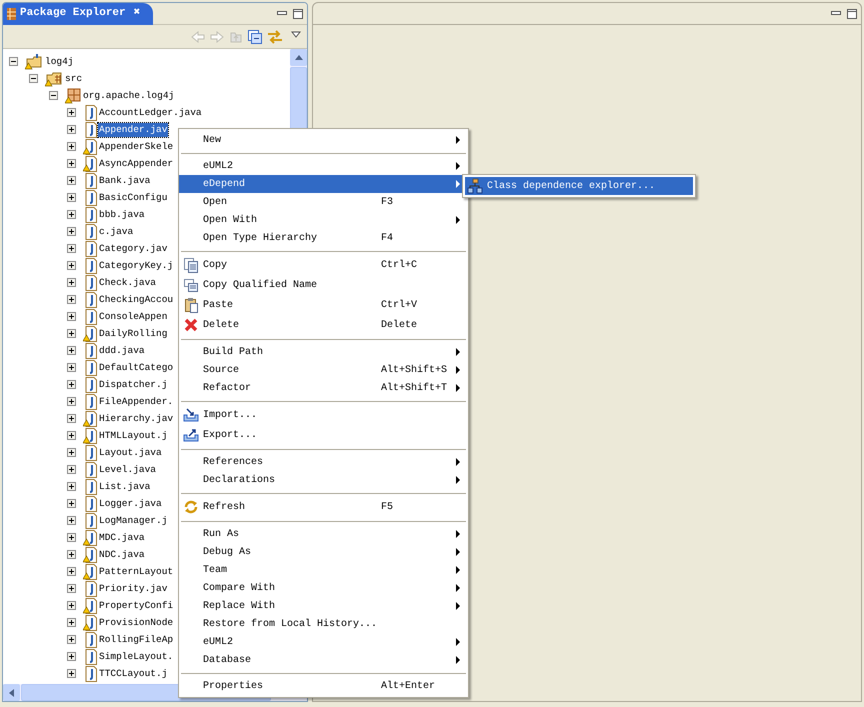 The image size is (864, 707). What do you see at coordinates (133, 129) in the screenshot?
I see `tree-item: Appender.jav` at bounding box center [133, 129].